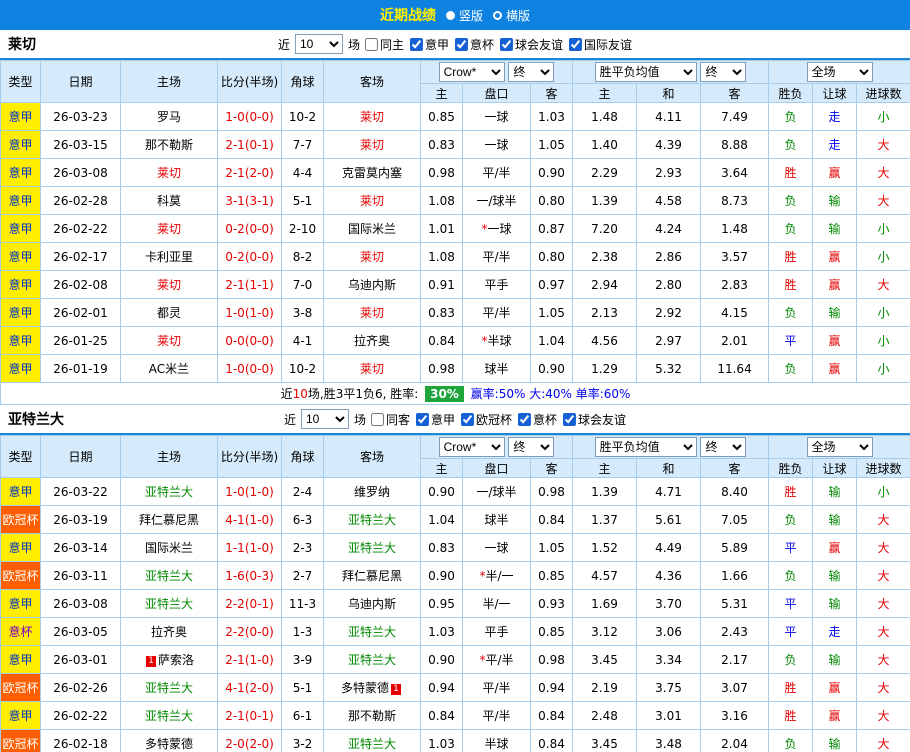 The width and height of the screenshot is (910, 752). Describe the element at coordinates (249, 575) in the screenshot. I see `score-cell: 1-6(0-3)` at that location.